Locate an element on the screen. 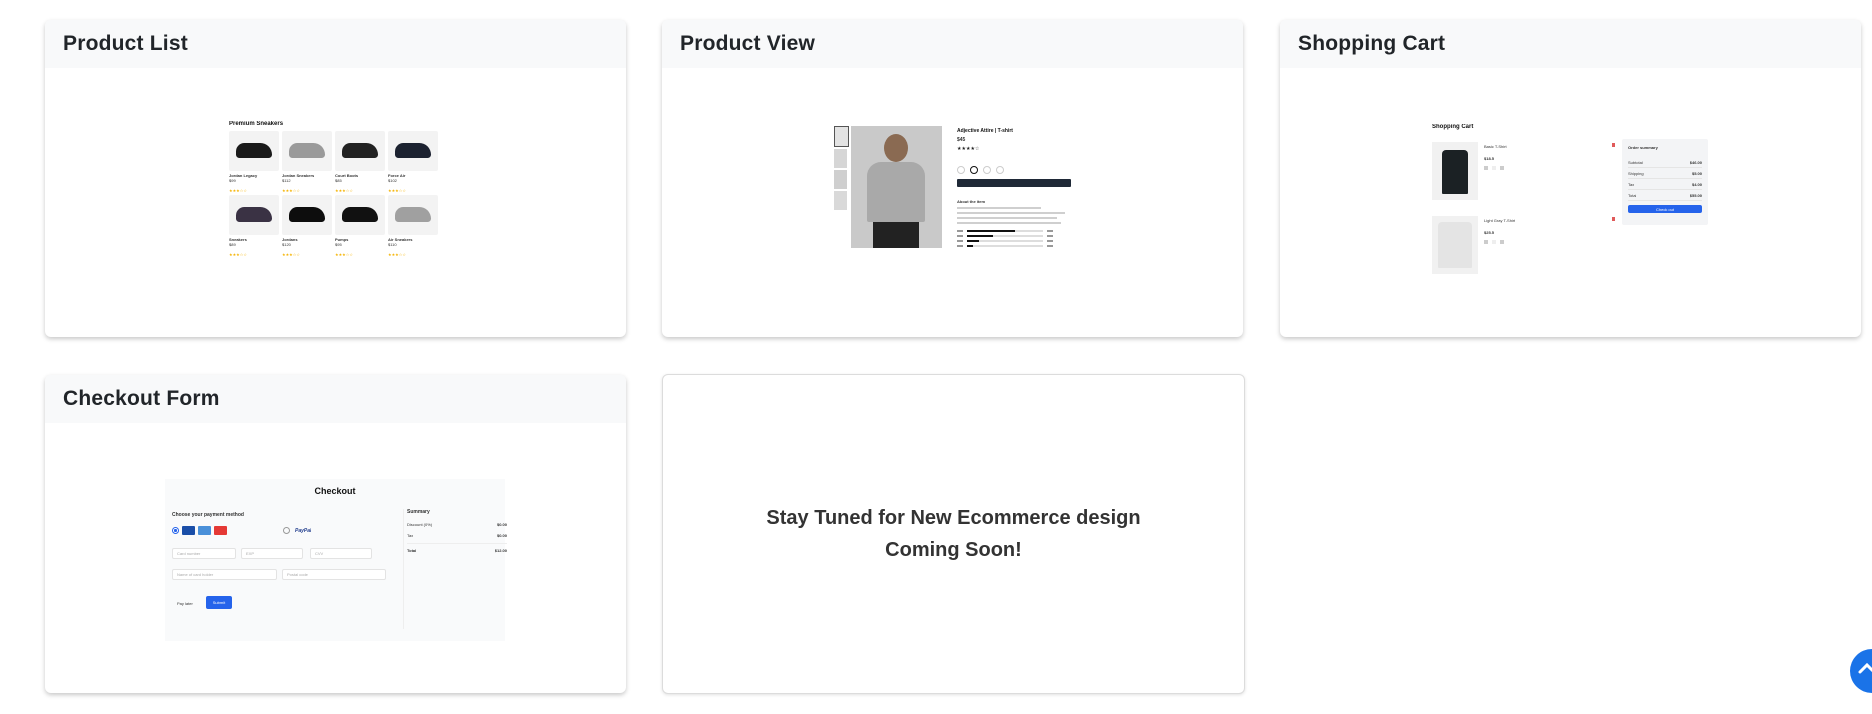 This screenshot has width=1872, height=714. cart-heading: Shopping Cart is located at coordinates (1453, 127).